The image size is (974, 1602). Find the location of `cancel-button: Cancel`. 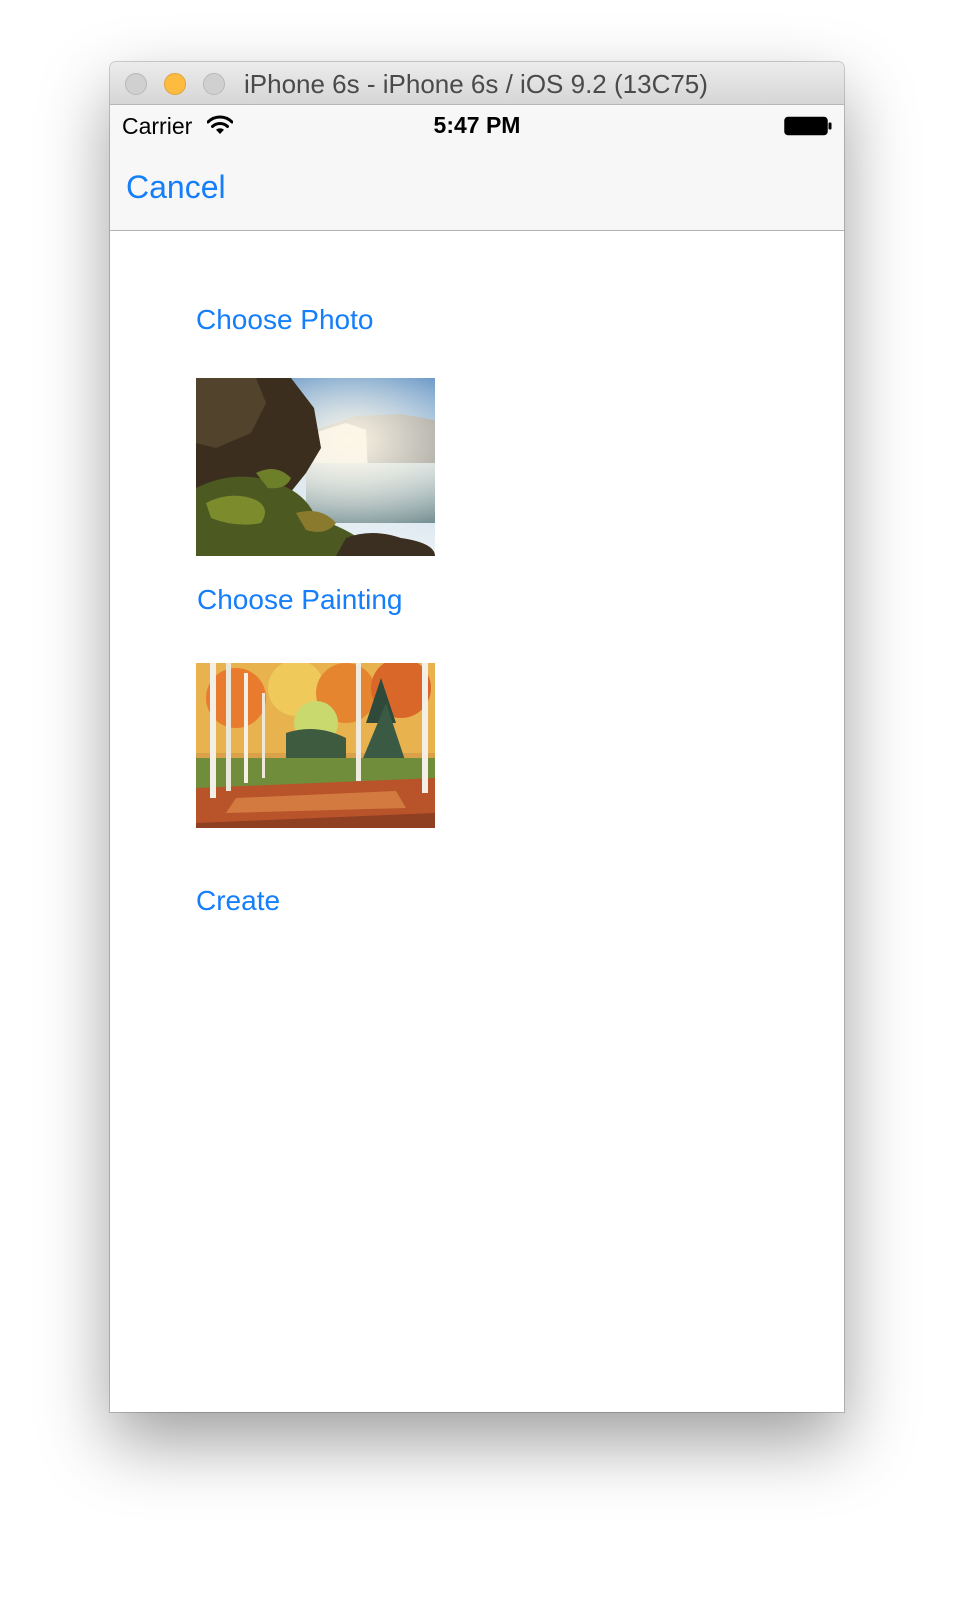

cancel-button: Cancel is located at coordinates (176, 187).